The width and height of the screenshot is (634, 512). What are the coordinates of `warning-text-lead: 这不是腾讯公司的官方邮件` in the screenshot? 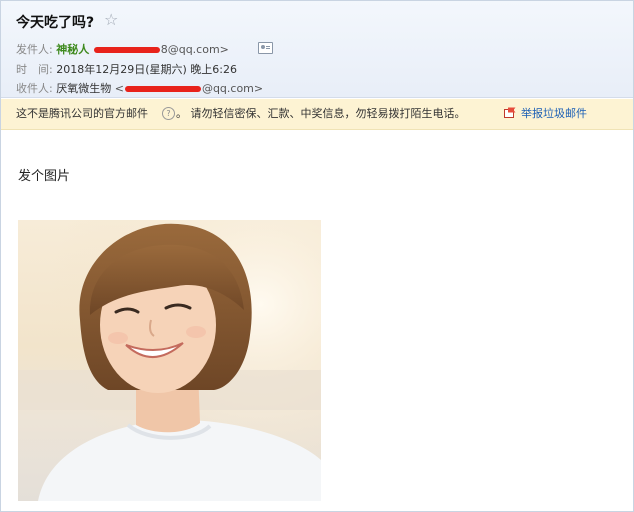 It's located at (82, 113).